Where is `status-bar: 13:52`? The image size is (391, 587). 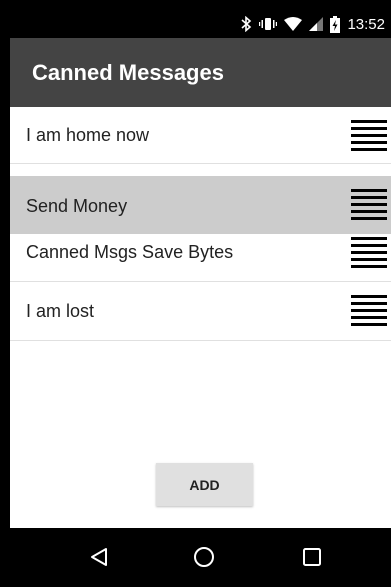 status-bar: 13:52 is located at coordinates (200, 24).